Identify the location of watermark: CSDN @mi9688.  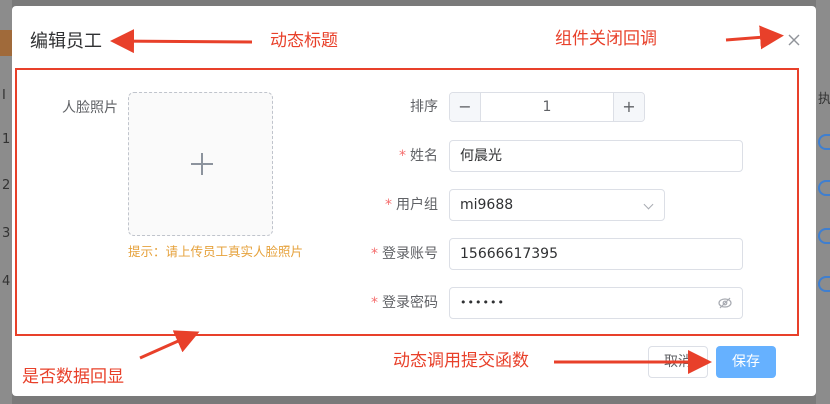
(770, 388).